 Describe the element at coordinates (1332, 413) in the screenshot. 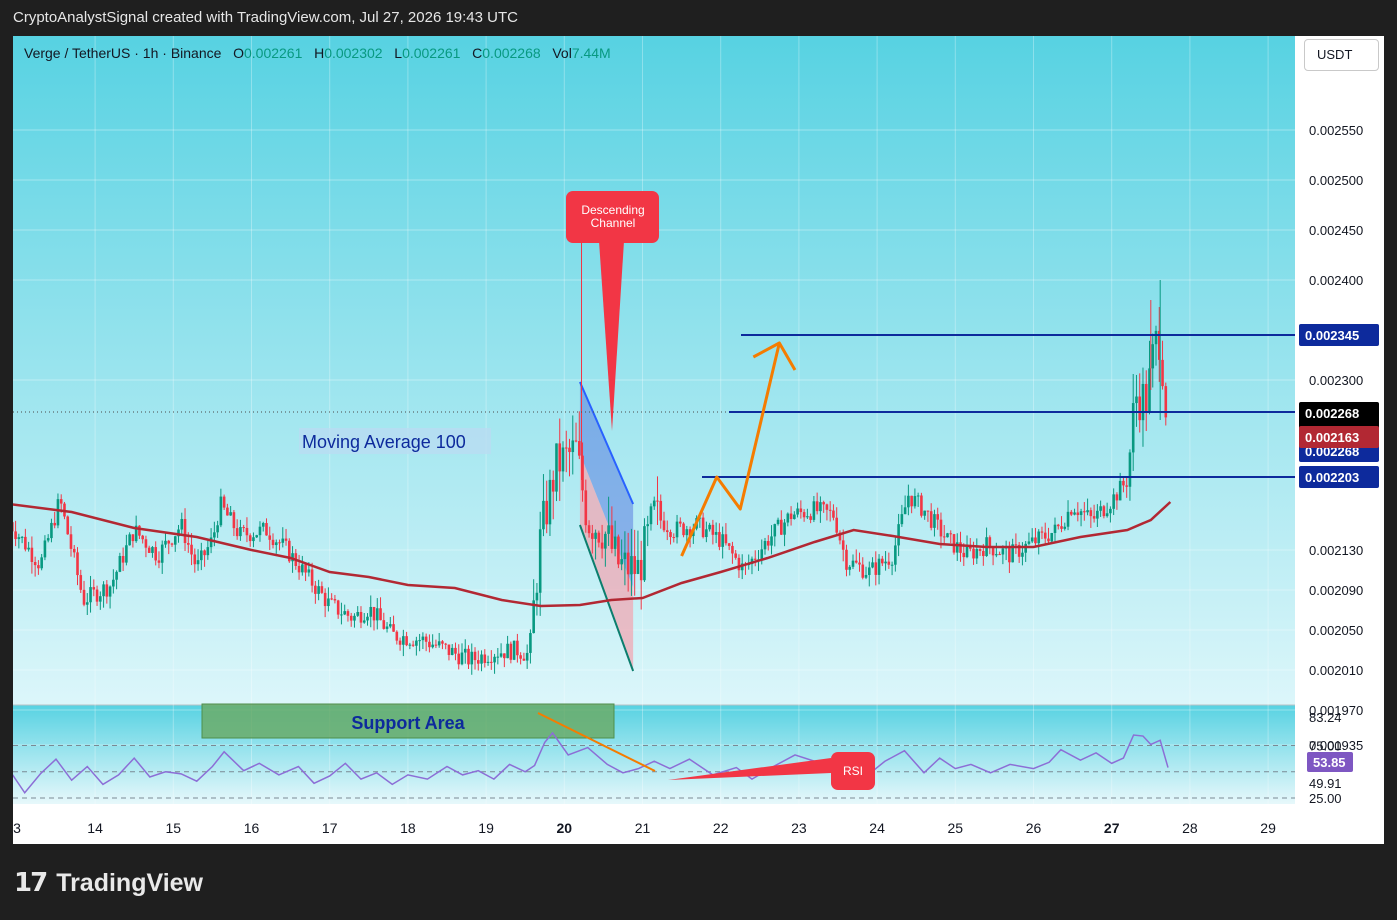

I see `badge-last-price-text: 0.002268` at that location.